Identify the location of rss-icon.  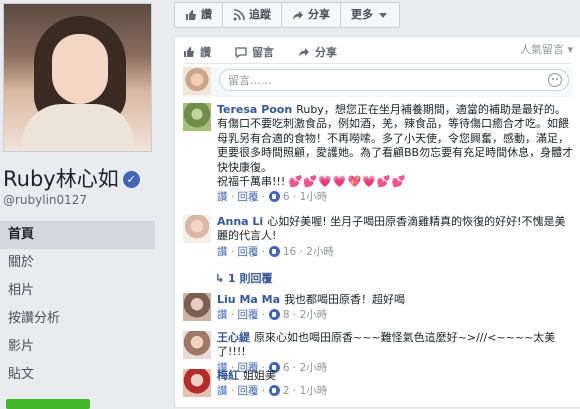
(239, 15).